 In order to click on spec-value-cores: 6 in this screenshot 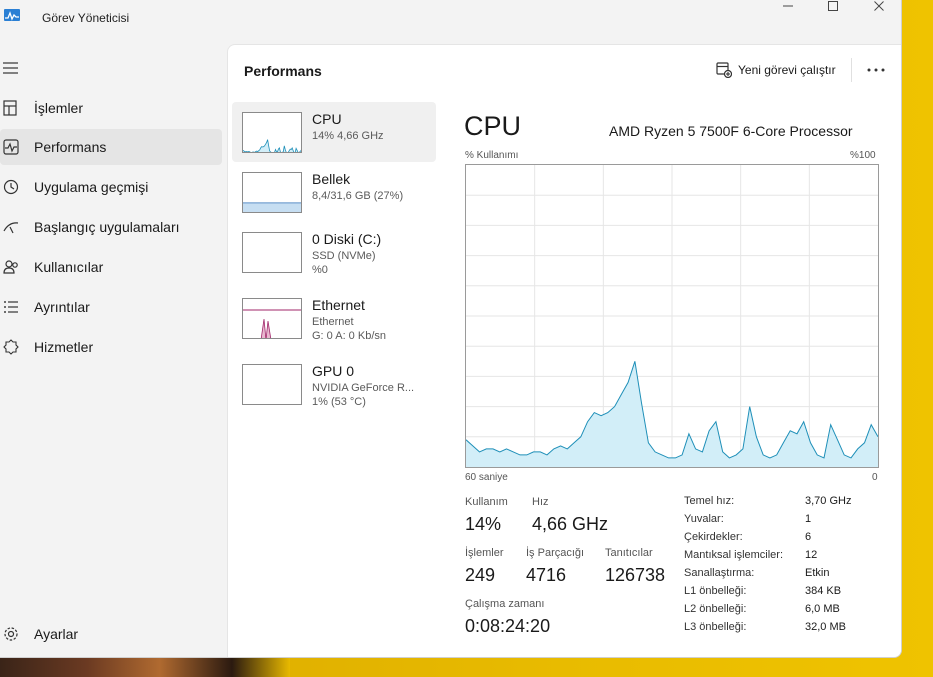, I will do `click(808, 537)`.